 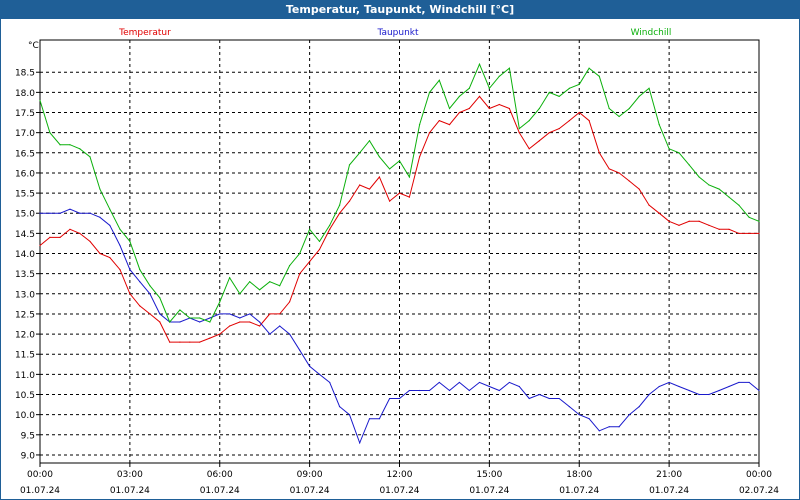 I want to click on x-tick-time: 00:00, so click(x=40, y=475).